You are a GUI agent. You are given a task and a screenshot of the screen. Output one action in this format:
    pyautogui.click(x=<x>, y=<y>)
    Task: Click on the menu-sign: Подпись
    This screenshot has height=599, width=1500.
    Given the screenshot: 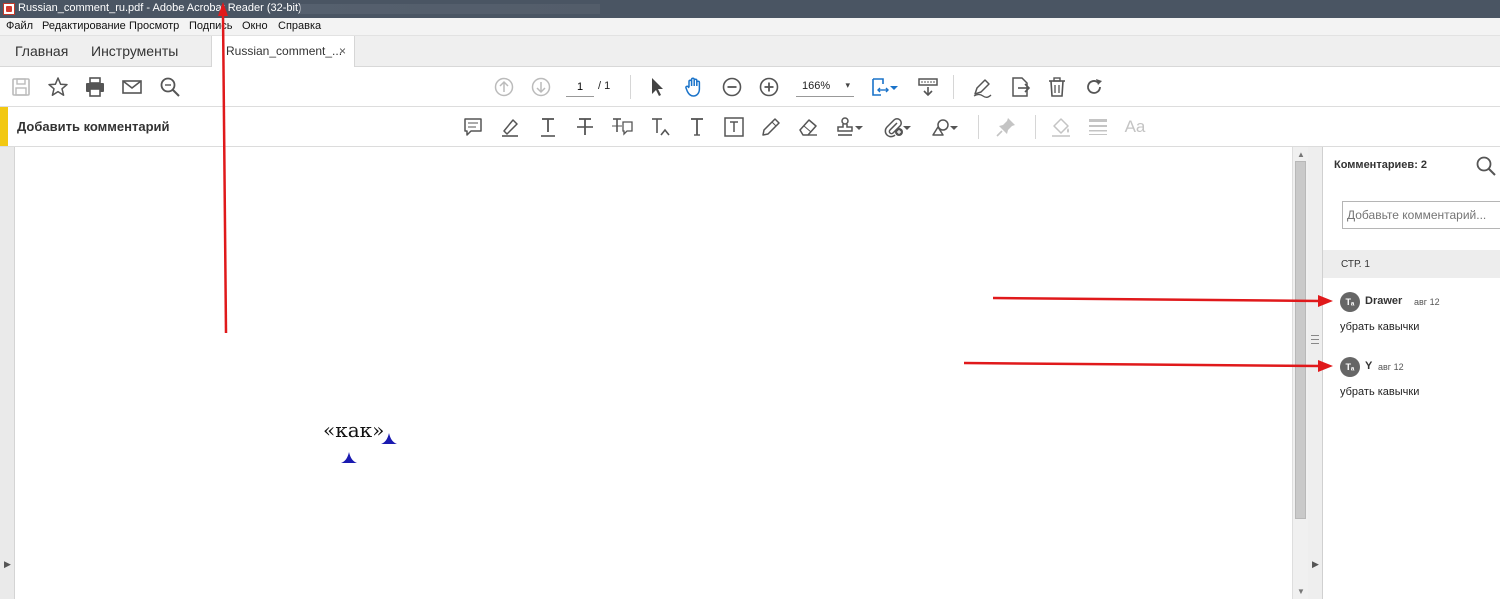 What is the action you would take?
    pyautogui.click(x=211, y=26)
    